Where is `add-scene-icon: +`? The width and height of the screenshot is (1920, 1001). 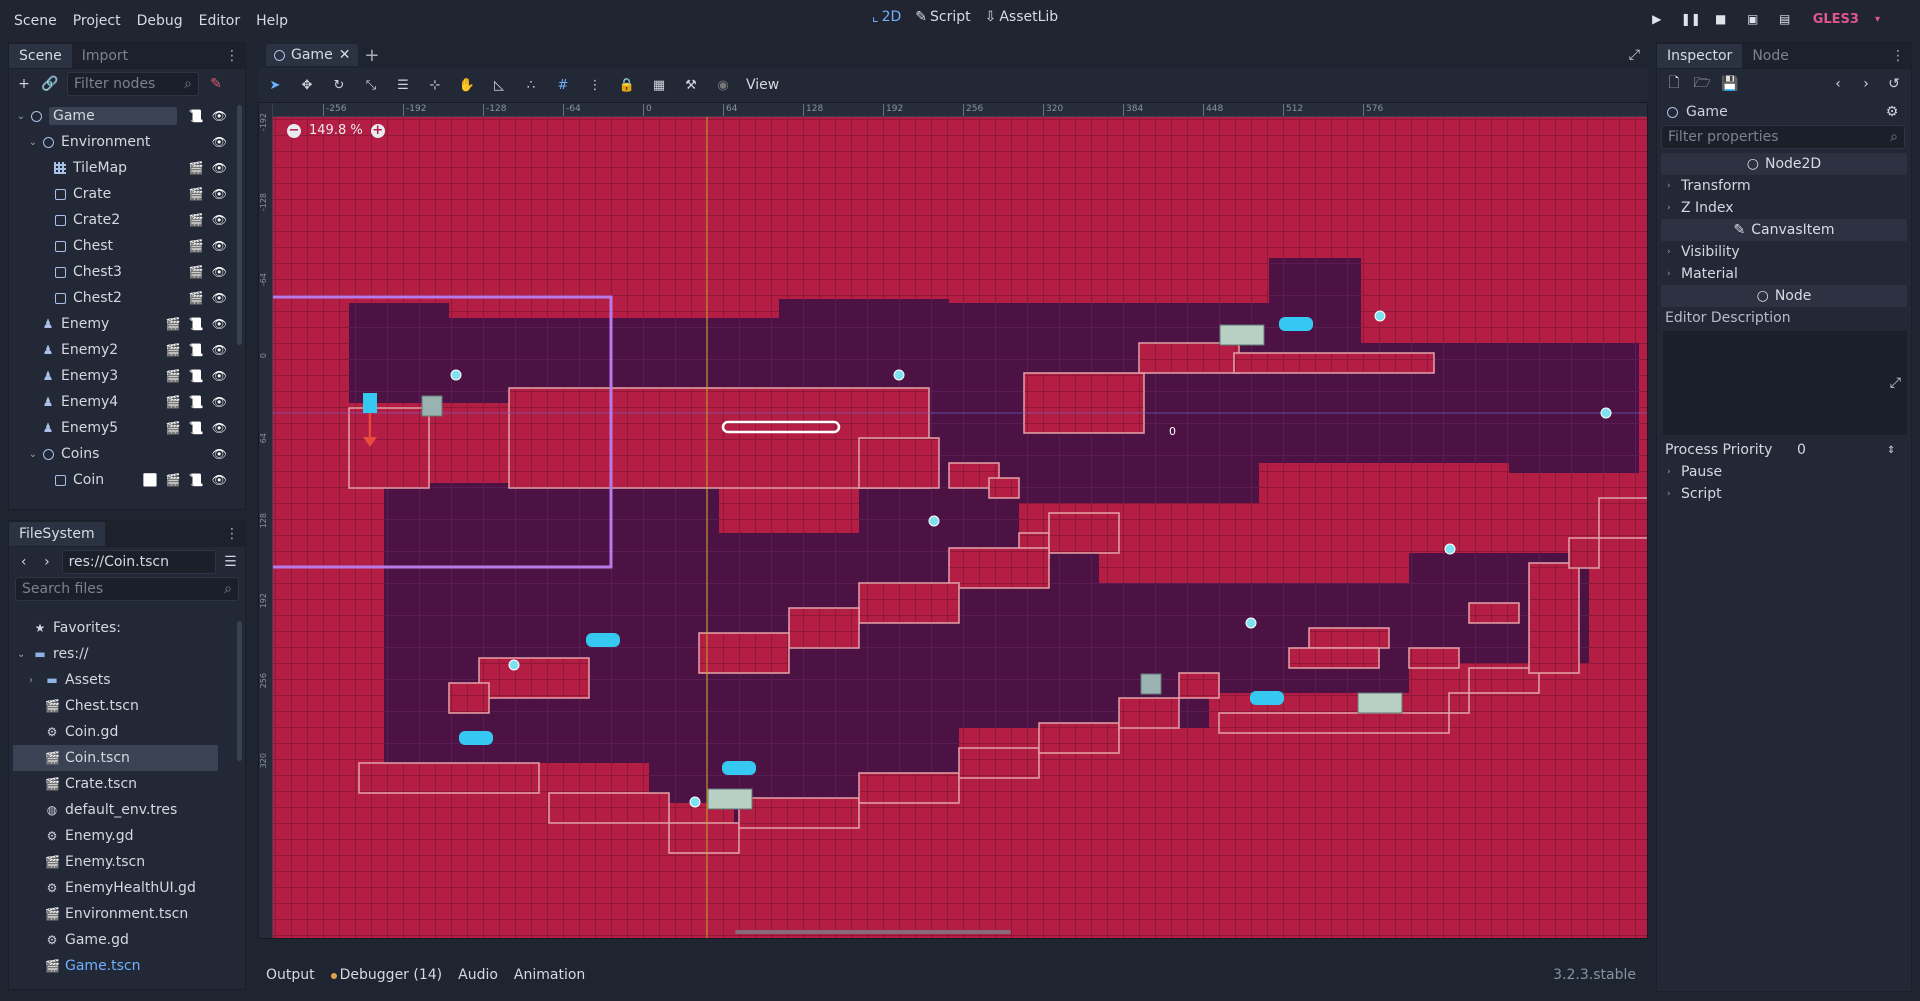 add-scene-icon: + is located at coordinates (371, 55).